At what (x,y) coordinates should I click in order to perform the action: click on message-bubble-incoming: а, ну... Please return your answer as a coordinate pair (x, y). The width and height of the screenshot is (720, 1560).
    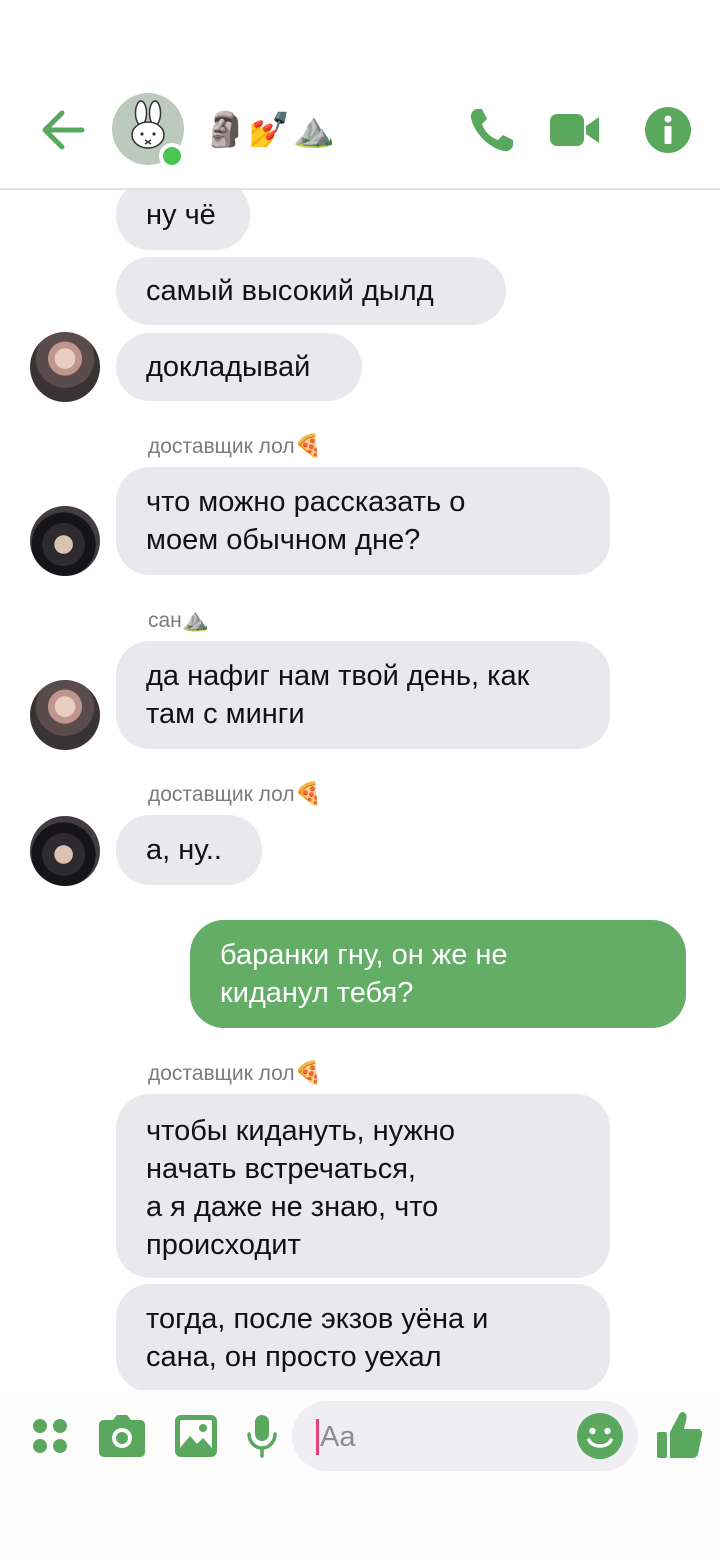
    Looking at the image, I should click on (189, 850).